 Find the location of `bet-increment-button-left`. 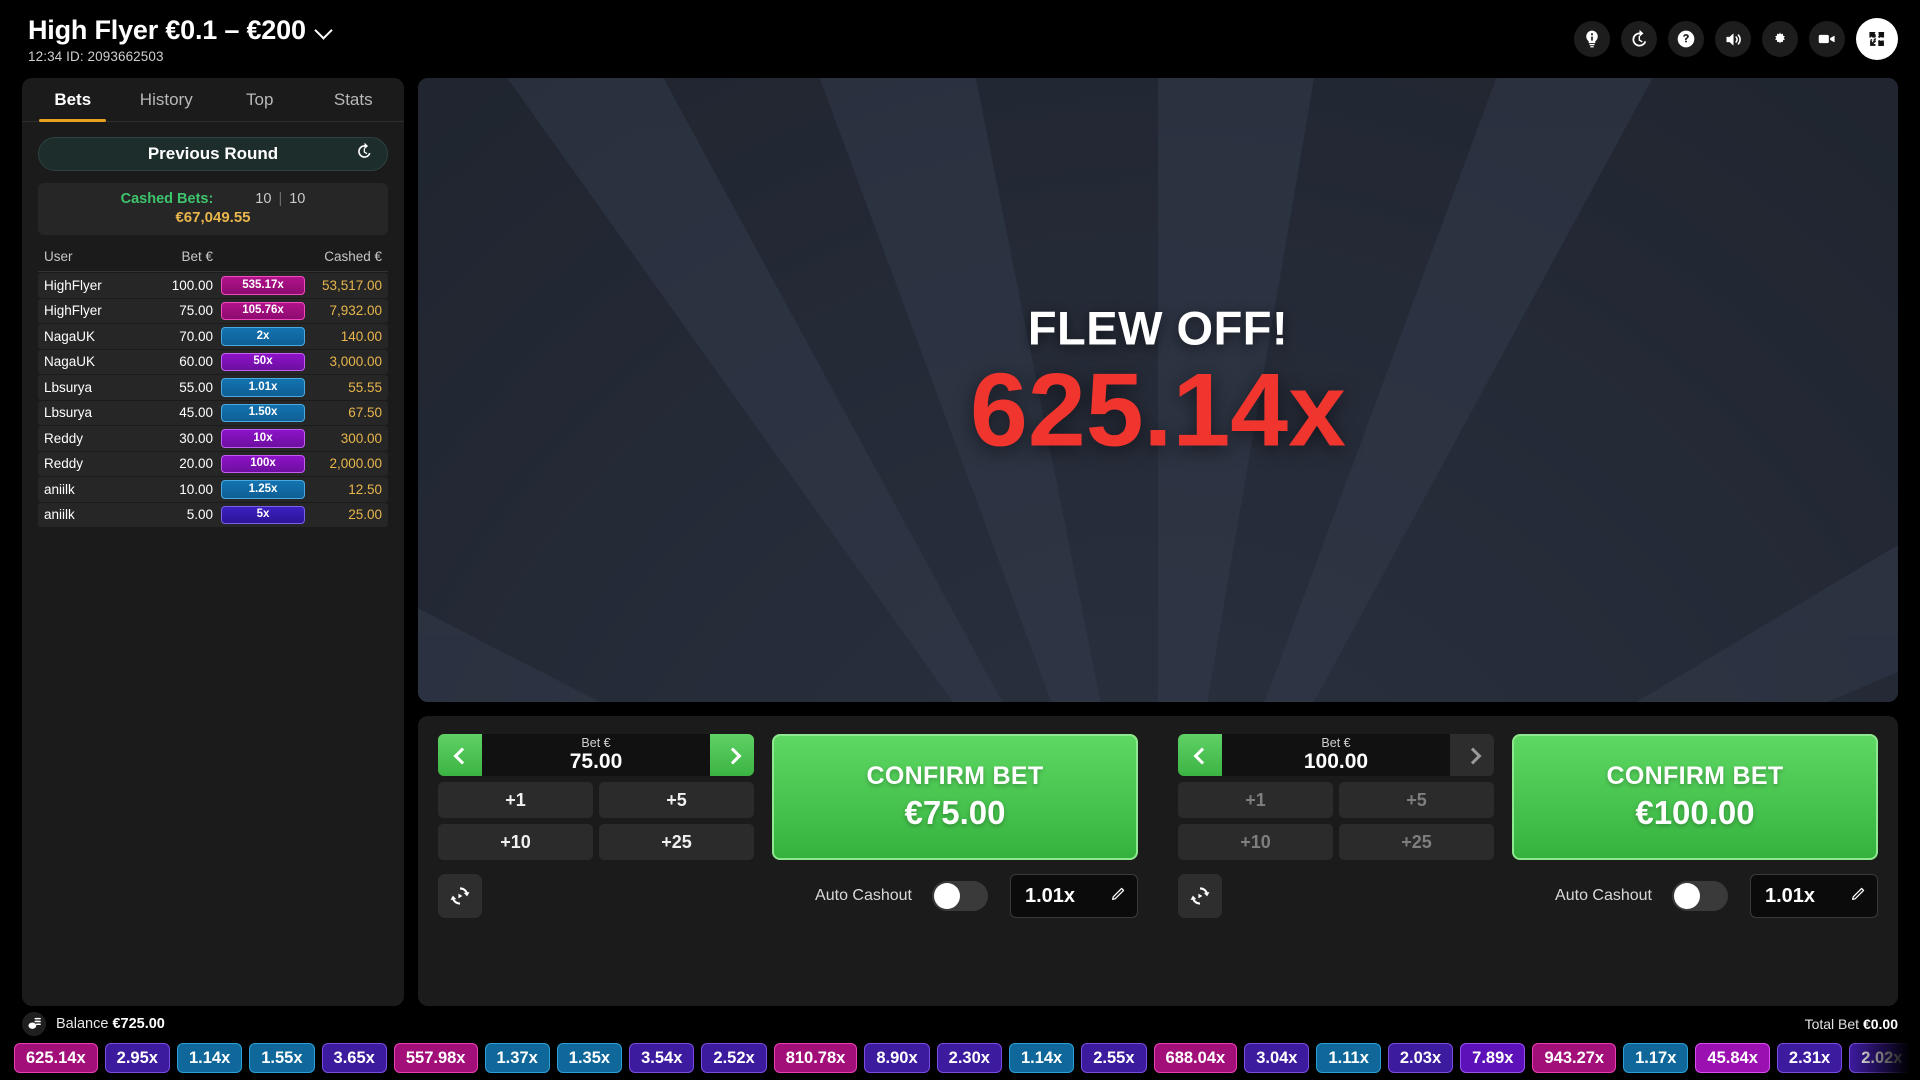

bet-increment-button-left is located at coordinates (732, 755).